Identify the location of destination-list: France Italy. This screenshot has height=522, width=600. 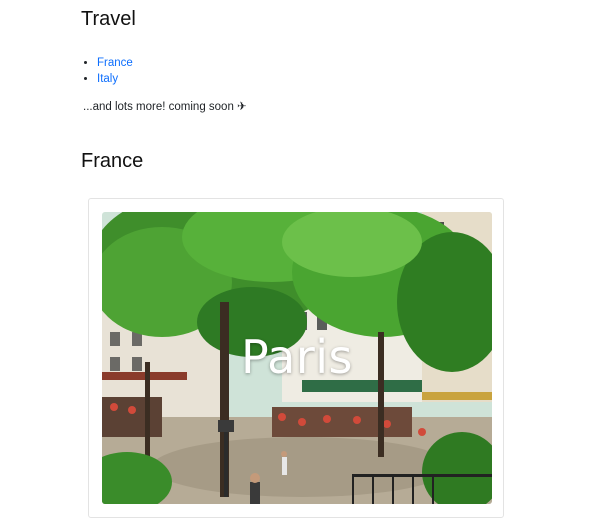
(107, 71).